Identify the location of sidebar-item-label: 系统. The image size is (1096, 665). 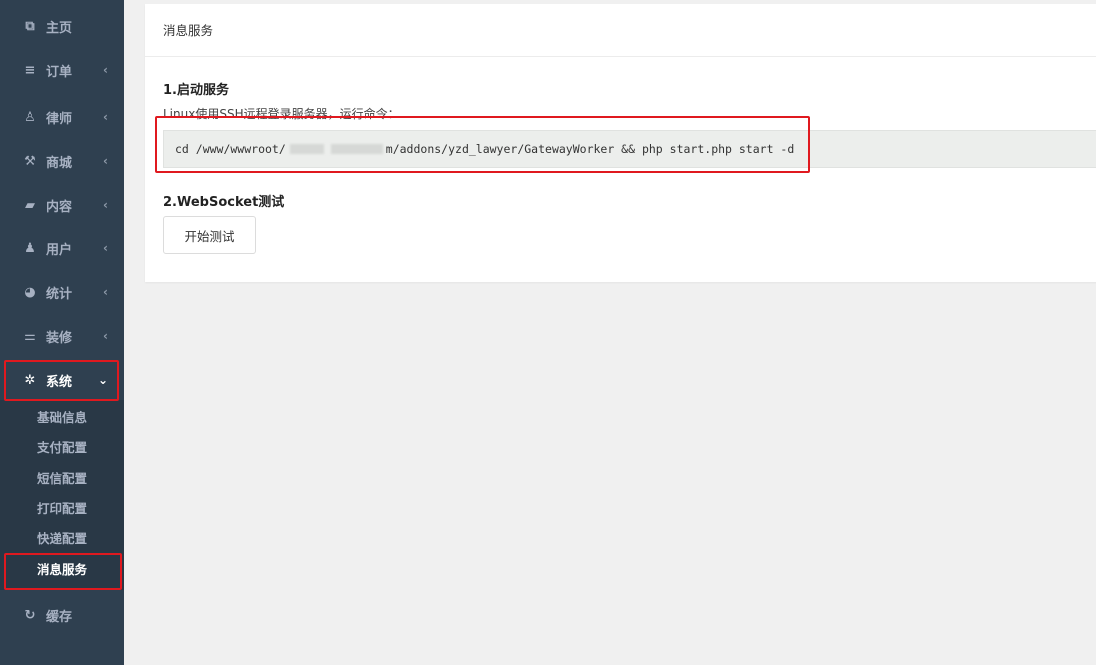
(59, 382).